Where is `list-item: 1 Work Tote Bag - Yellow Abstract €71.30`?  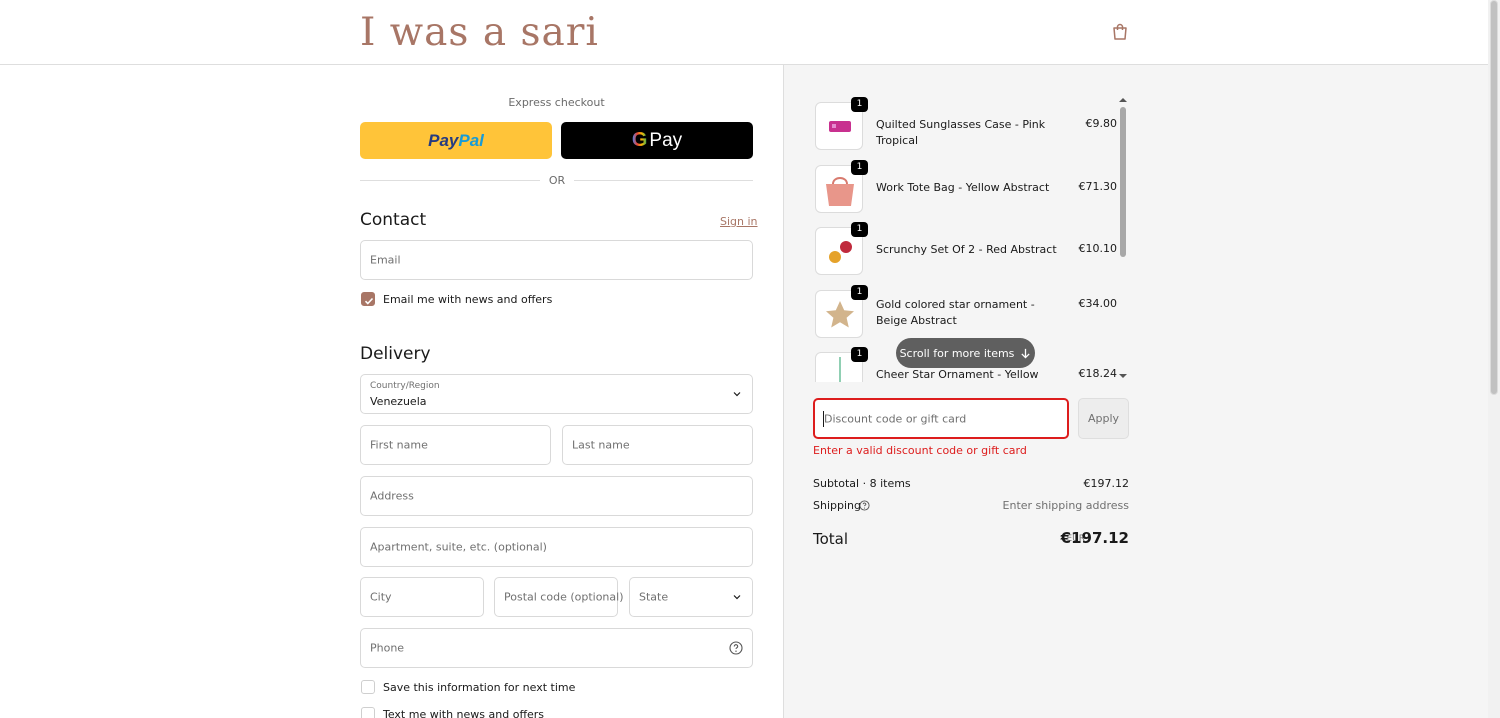 list-item: 1 Work Tote Bag - Yellow Abstract €71.30 is located at coordinates (965, 186).